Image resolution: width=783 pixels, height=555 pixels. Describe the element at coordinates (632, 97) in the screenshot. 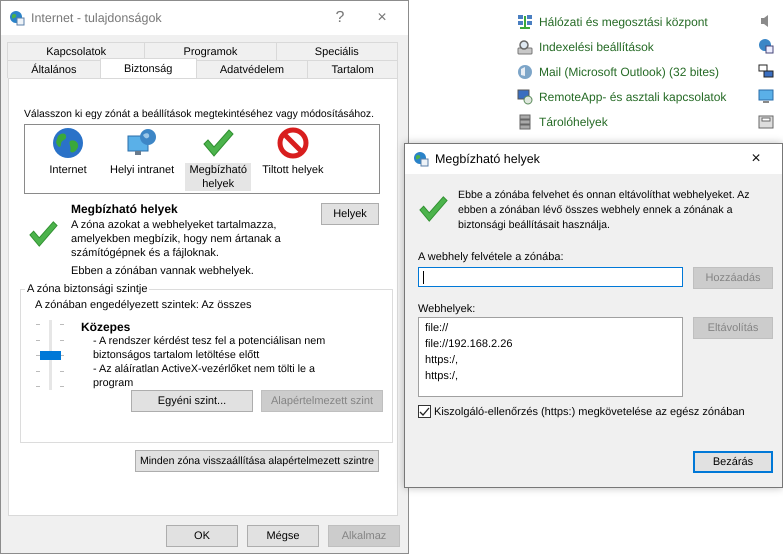

I see `control-panel-link: RemoteApp- és asztali kapcsolatok` at that location.